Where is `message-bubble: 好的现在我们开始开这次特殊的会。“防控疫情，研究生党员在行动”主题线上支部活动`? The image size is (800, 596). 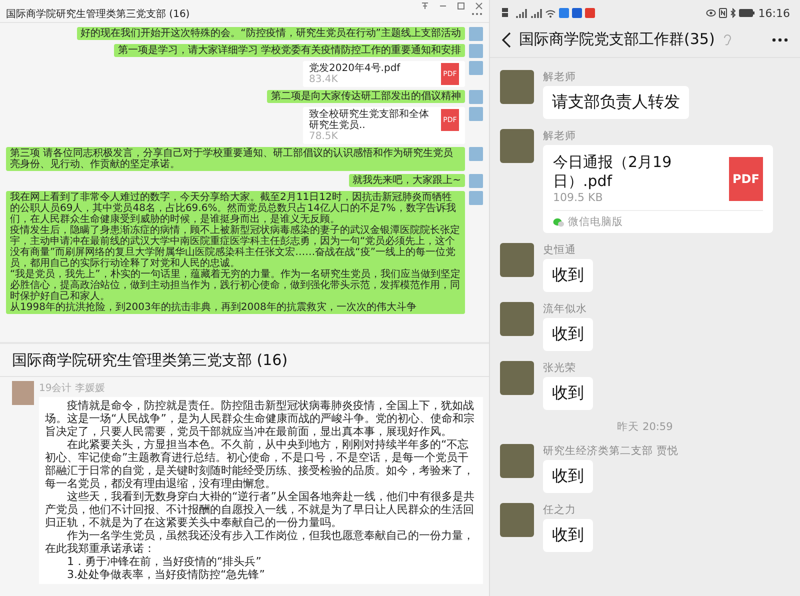 message-bubble: 好的现在我们开始开这次特殊的会。“防控疫情，研究生党员在行动”主题线上支部活动 is located at coordinates (270, 33).